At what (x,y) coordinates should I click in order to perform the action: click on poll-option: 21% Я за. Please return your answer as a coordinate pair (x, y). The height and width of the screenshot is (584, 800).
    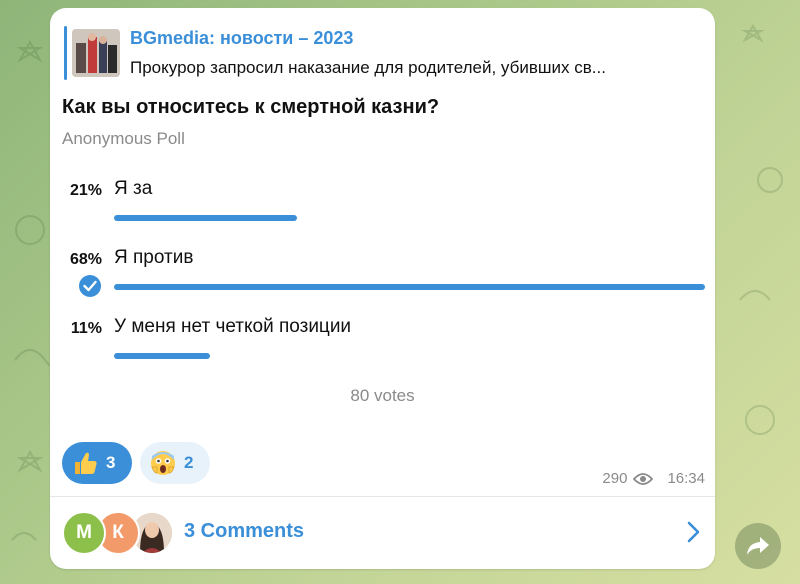
    Looking at the image, I should click on (382, 208).